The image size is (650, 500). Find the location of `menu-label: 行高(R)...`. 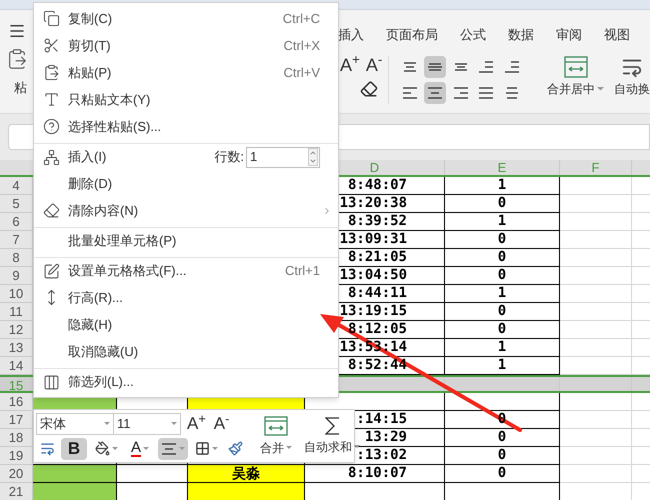

menu-label: 行高(R)... is located at coordinates (95, 297).